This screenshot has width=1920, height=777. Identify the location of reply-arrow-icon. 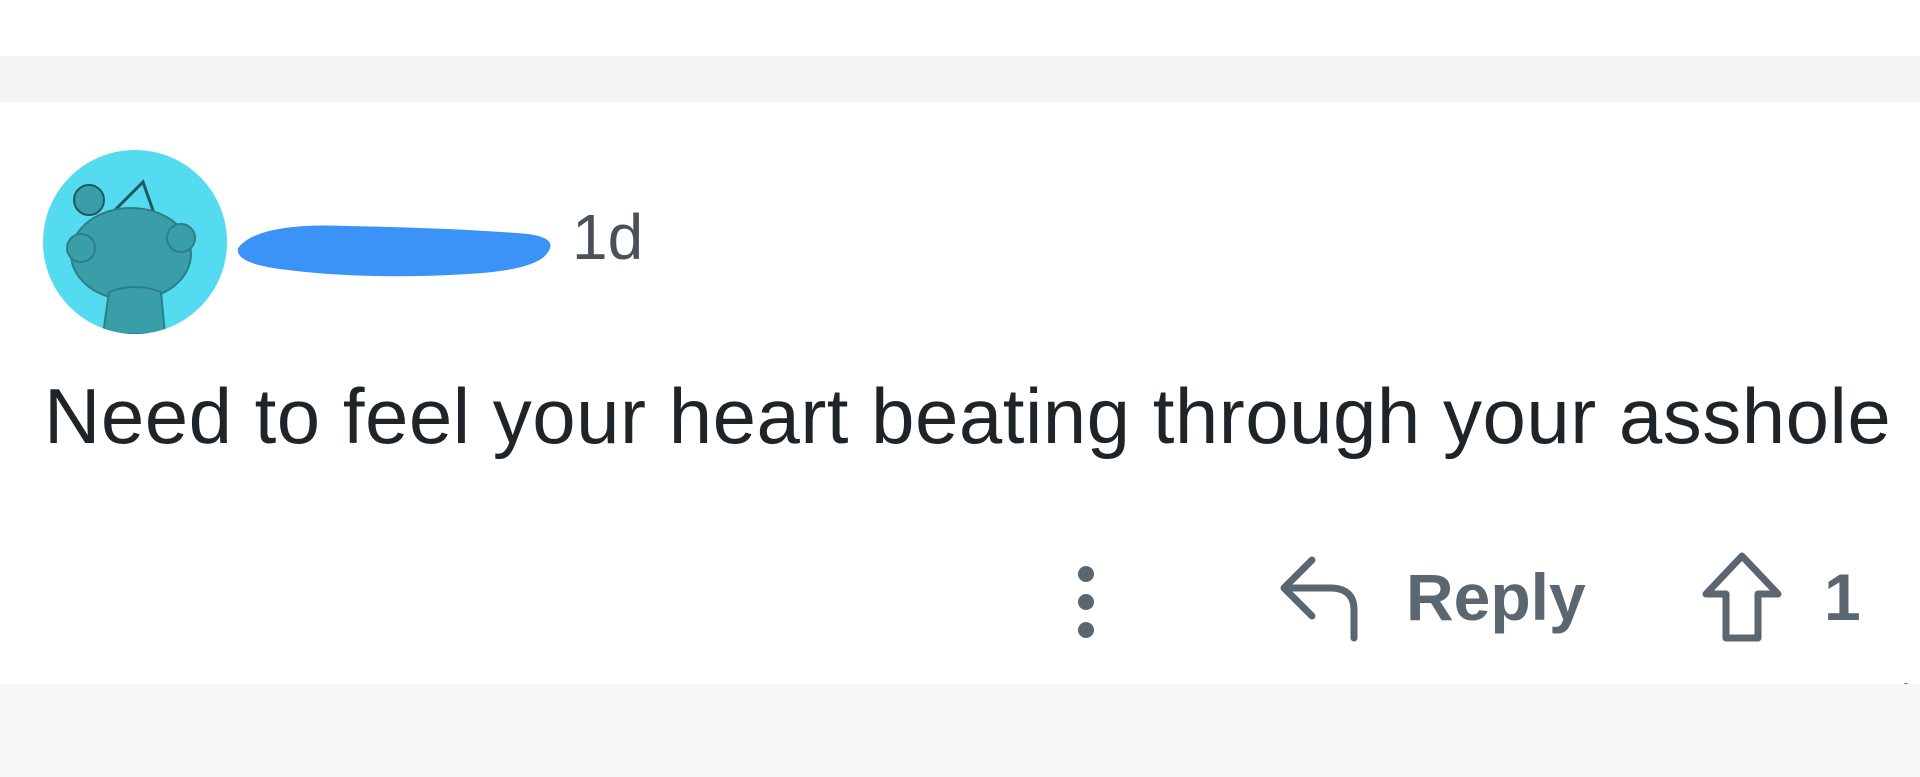
(1319, 599).